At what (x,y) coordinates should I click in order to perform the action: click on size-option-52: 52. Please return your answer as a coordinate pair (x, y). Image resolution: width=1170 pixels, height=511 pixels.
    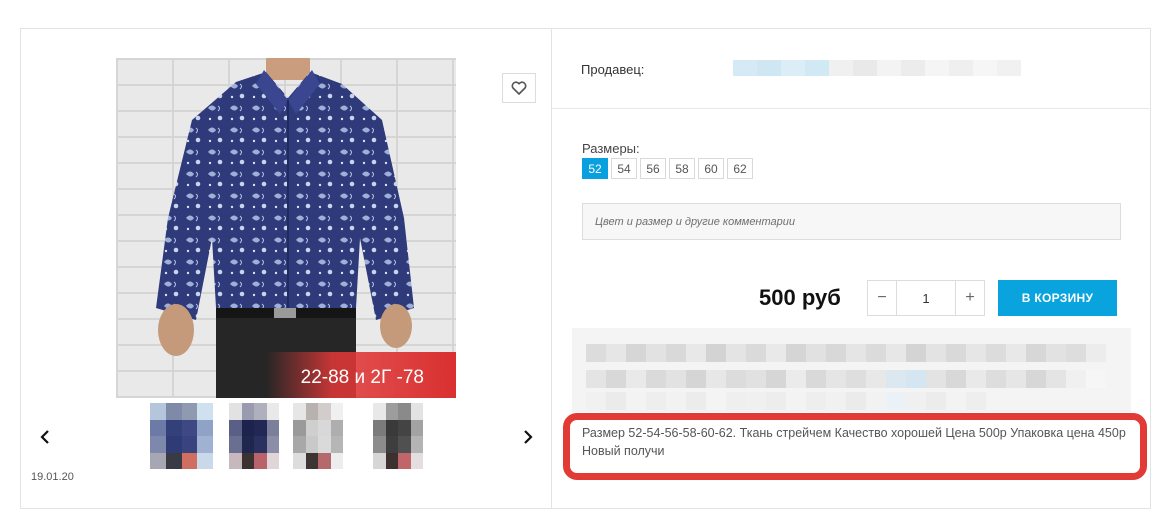
    Looking at the image, I should click on (595, 168).